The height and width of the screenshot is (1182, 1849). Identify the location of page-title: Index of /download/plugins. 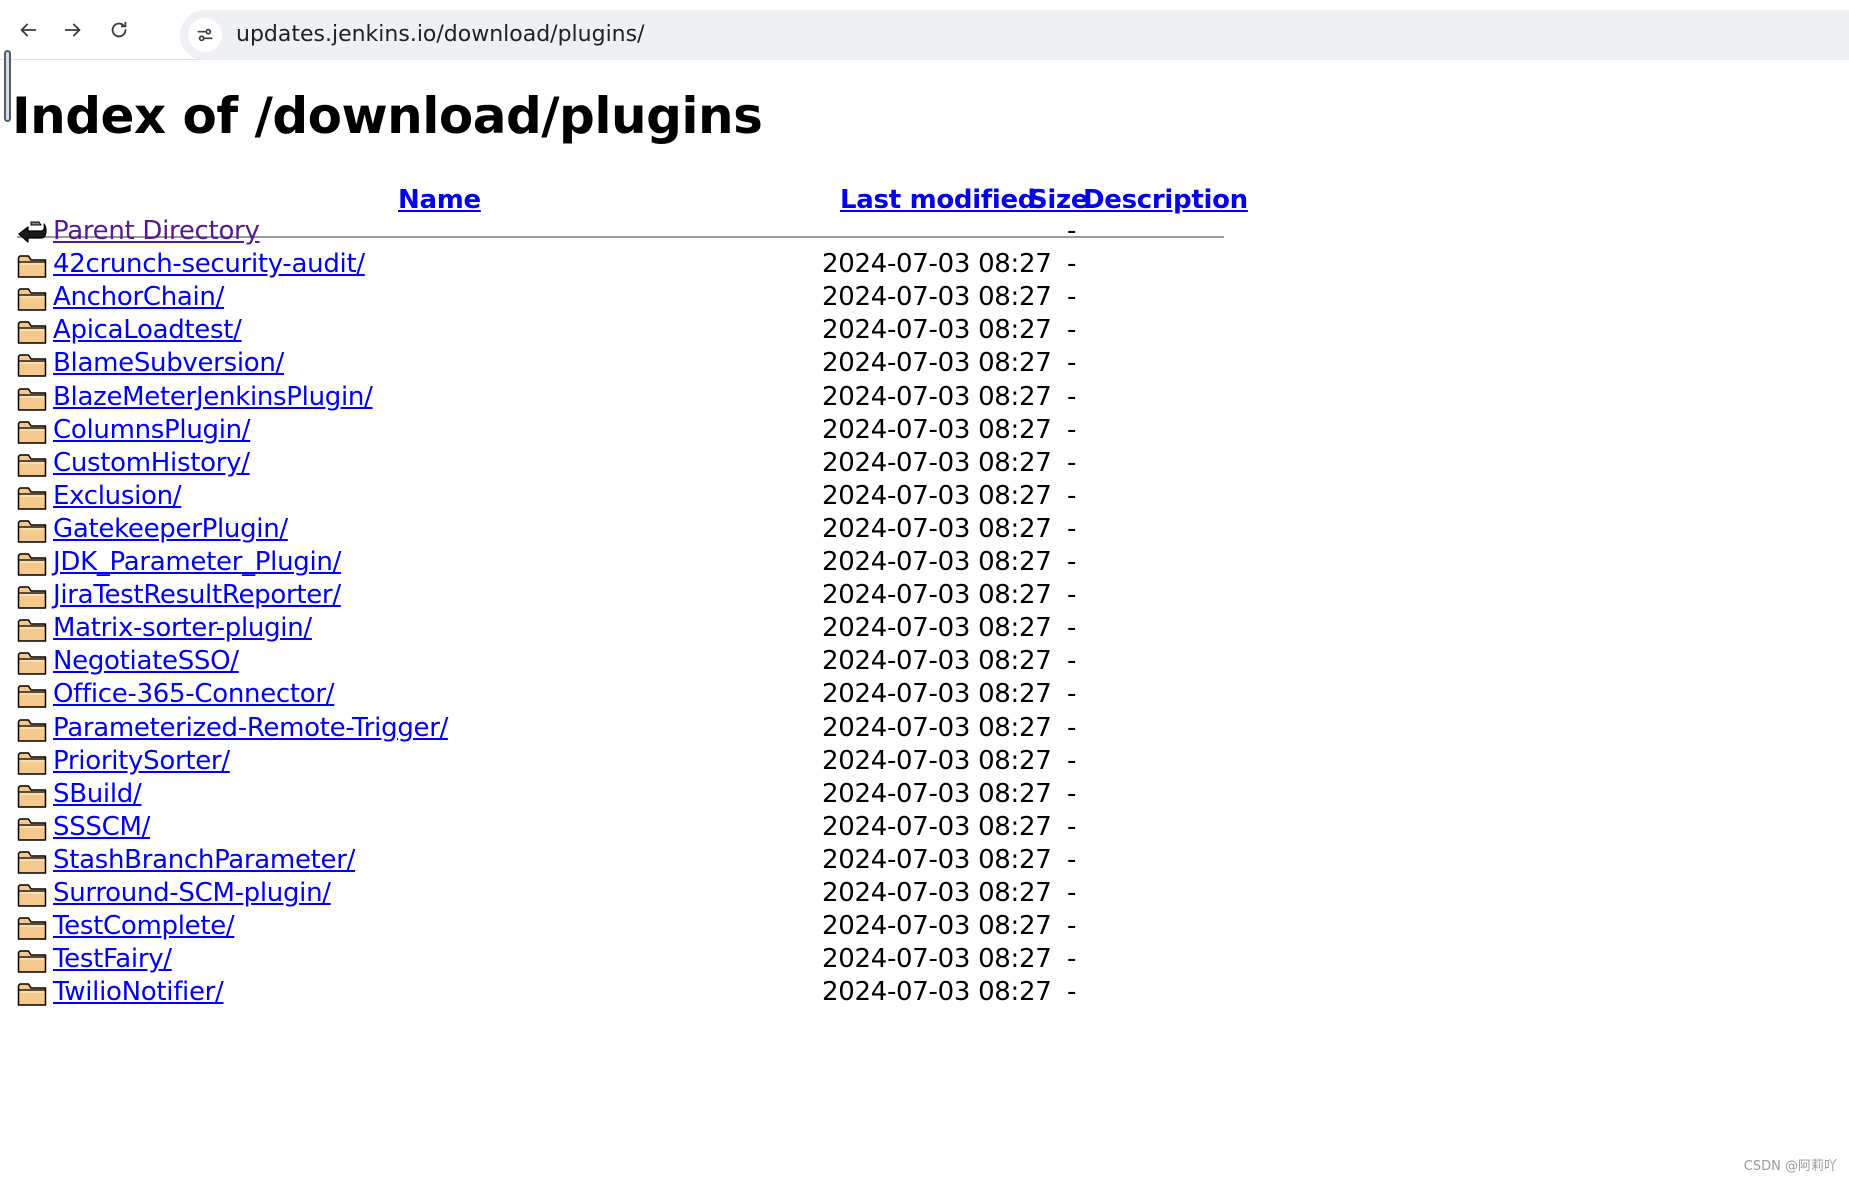
(387, 116).